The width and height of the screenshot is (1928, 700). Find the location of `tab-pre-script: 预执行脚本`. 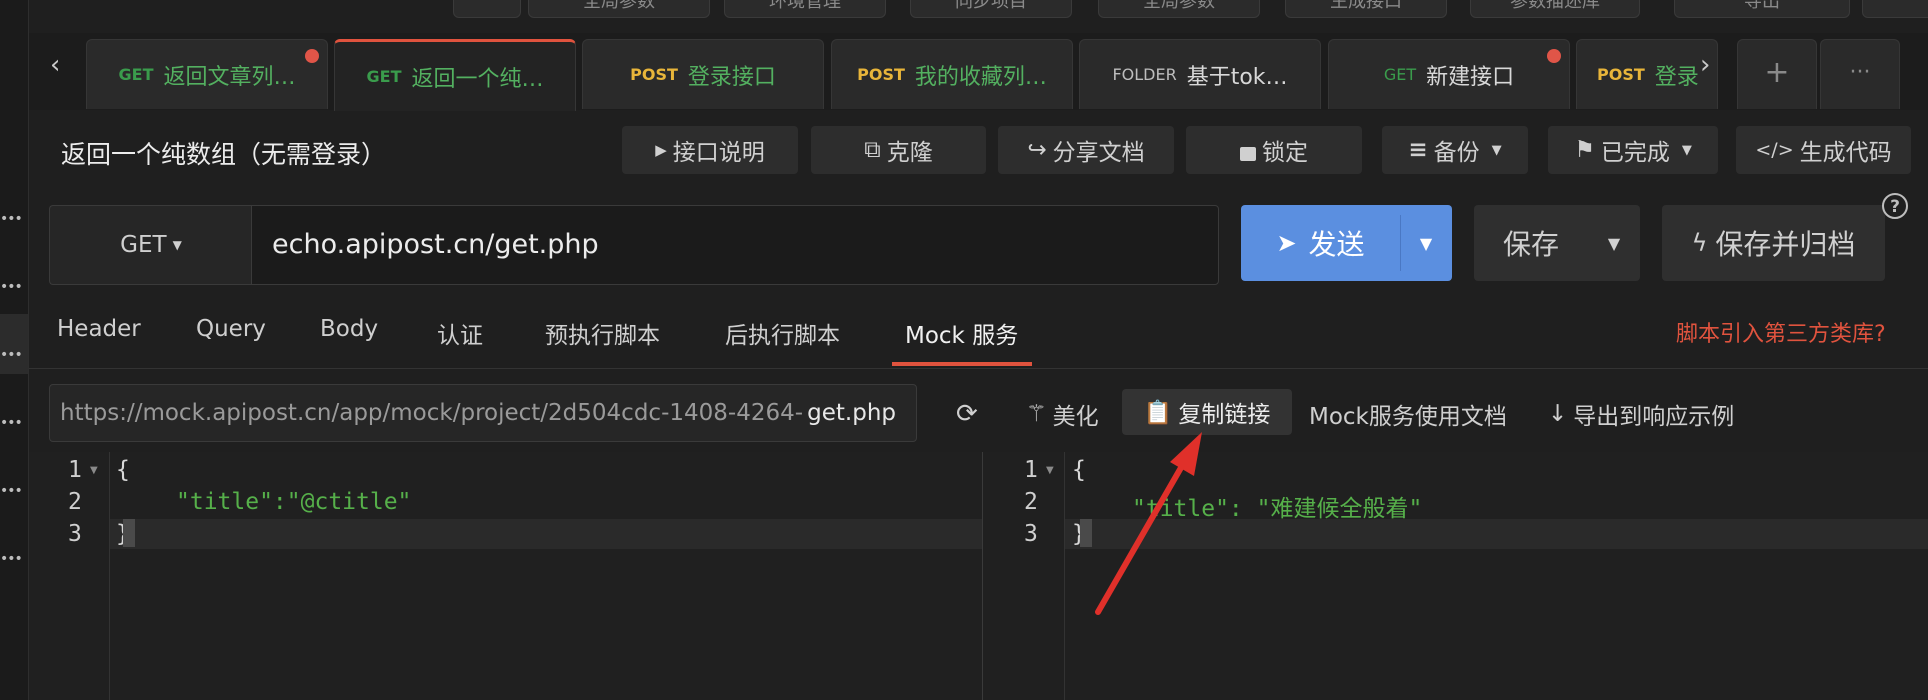

tab-pre-script: 预执行脚本 is located at coordinates (602, 333).